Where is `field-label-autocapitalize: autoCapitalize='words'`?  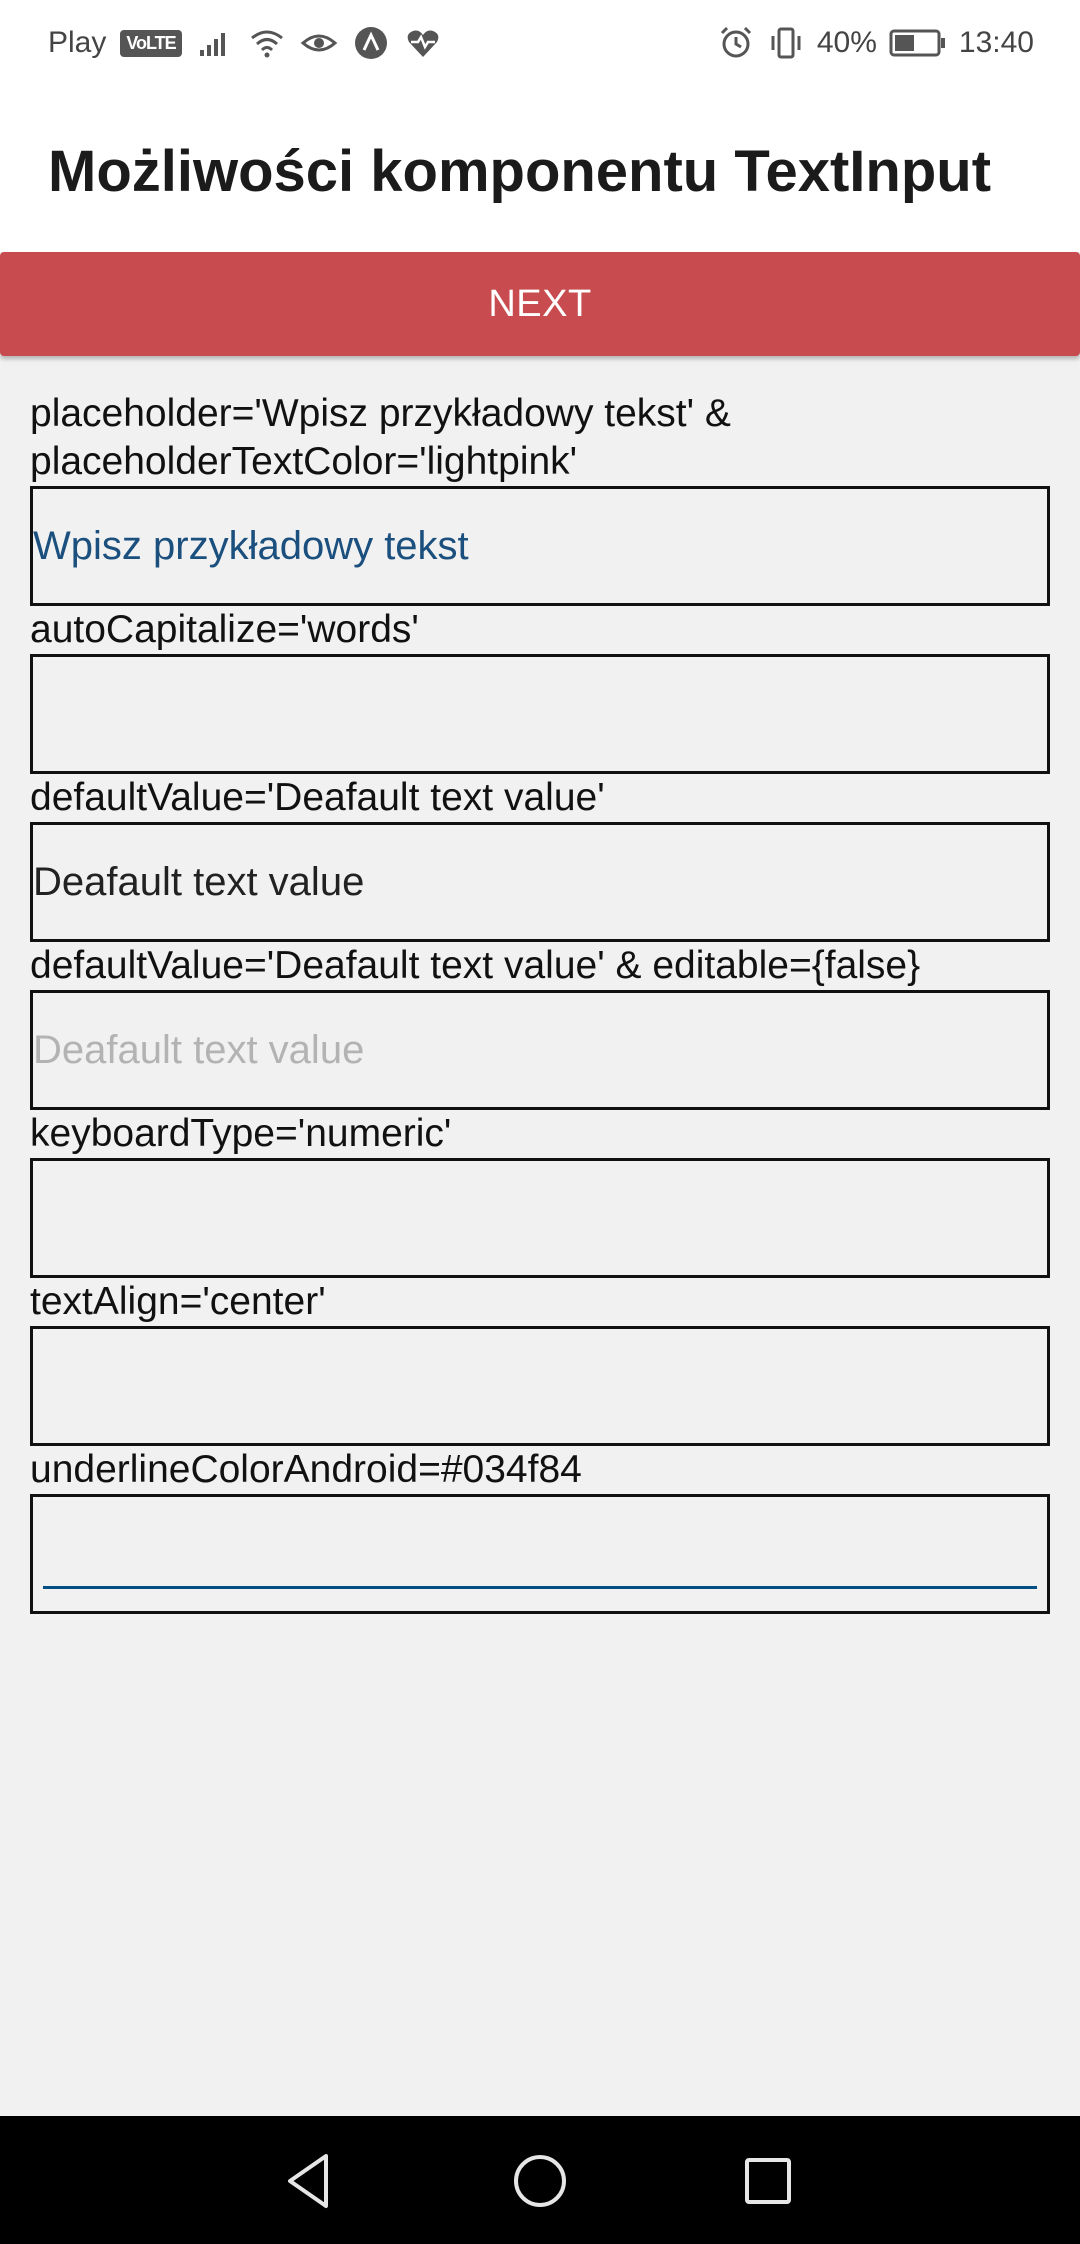
field-label-autocapitalize: autoCapitalize='words' is located at coordinates (224, 629).